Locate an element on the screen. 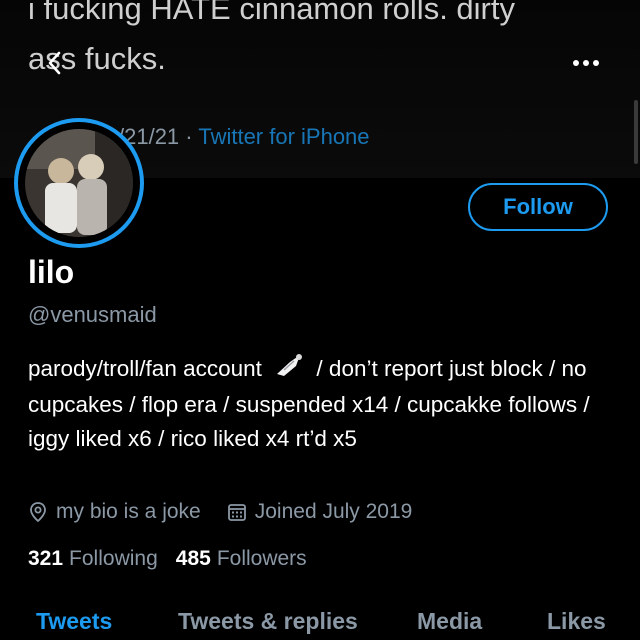 The height and width of the screenshot is (640, 640). following-label: Following is located at coordinates (113, 558).